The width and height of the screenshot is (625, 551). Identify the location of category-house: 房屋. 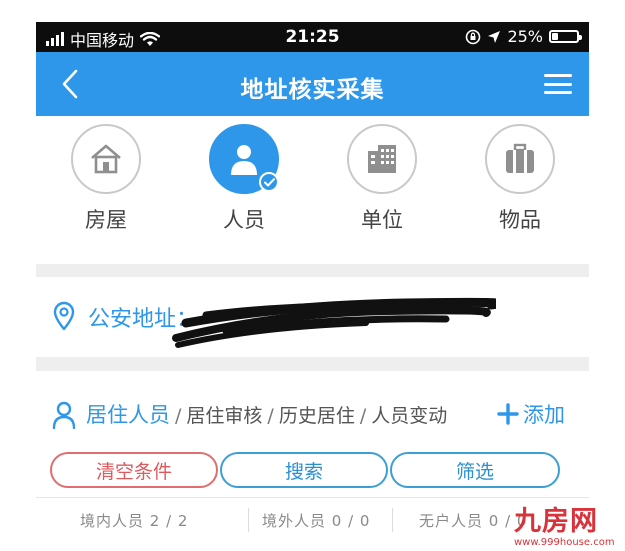
(106, 179).